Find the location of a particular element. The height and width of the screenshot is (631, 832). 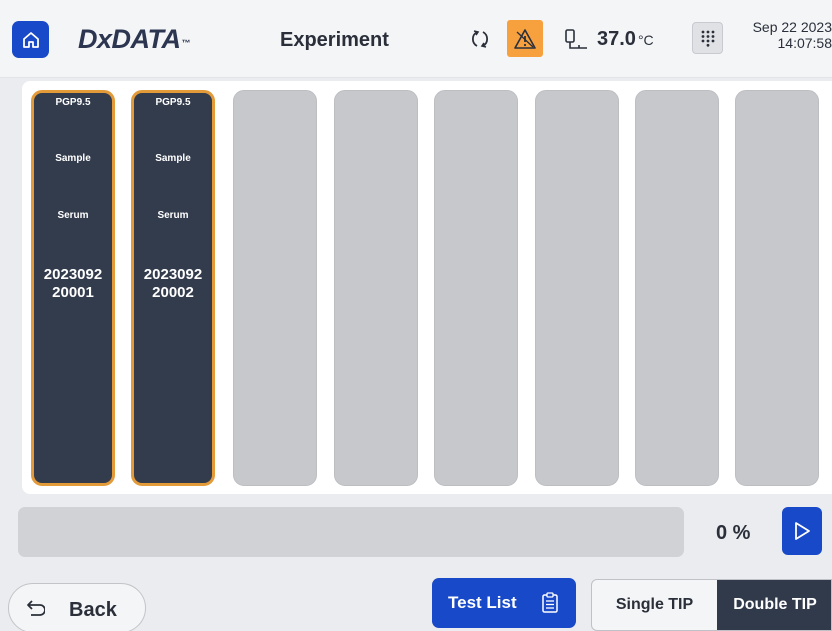

keypad-icon is located at coordinates (707, 38).